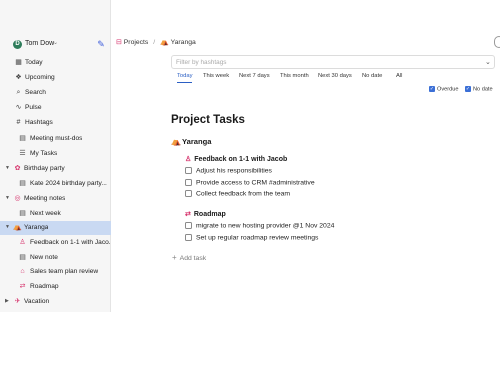 Image resolution: width=500 pixels, height=375 pixels. Describe the element at coordinates (101, 44) in the screenshot. I see `compose-button: ✎` at that location.